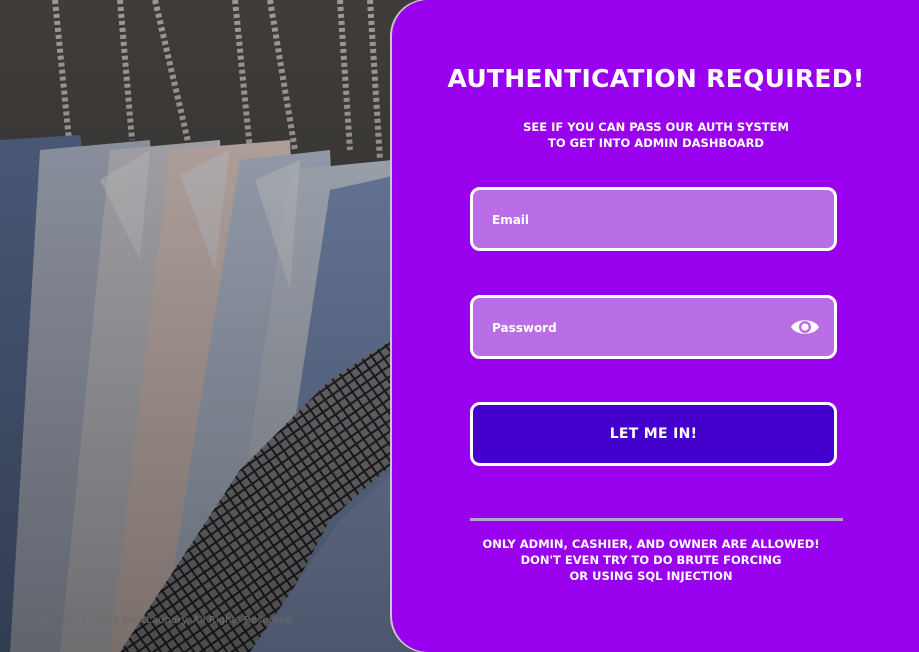 This screenshot has height=652, width=919. I want to click on email-field-box, so click(653, 219).